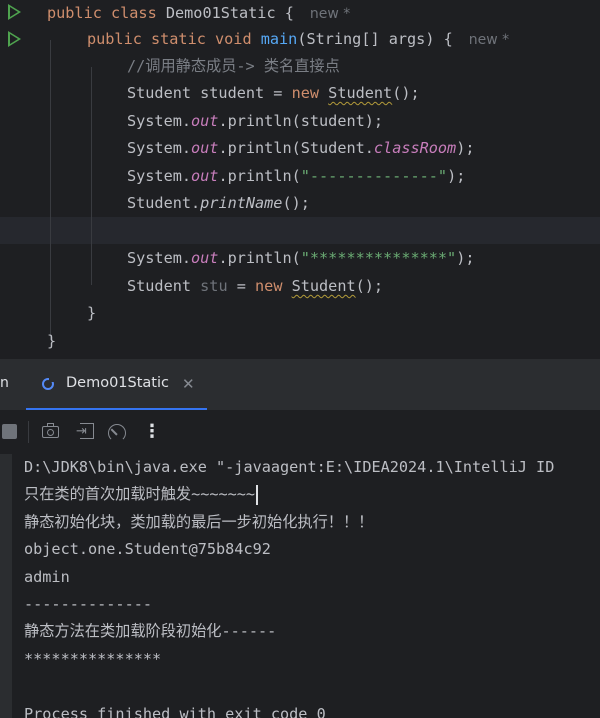 Image resolution: width=600 pixels, height=718 pixels. Describe the element at coordinates (147, 549) in the screenshot. I see `console-line: object.one.Student@75b84c92` at that location.